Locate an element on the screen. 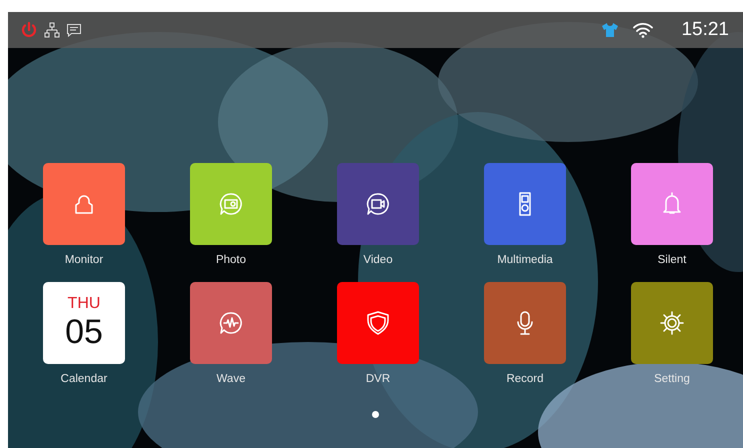 The width and height of the screenshot is (743, 448). calendar-tile: THU 05 is located at coordinates (84, 323).